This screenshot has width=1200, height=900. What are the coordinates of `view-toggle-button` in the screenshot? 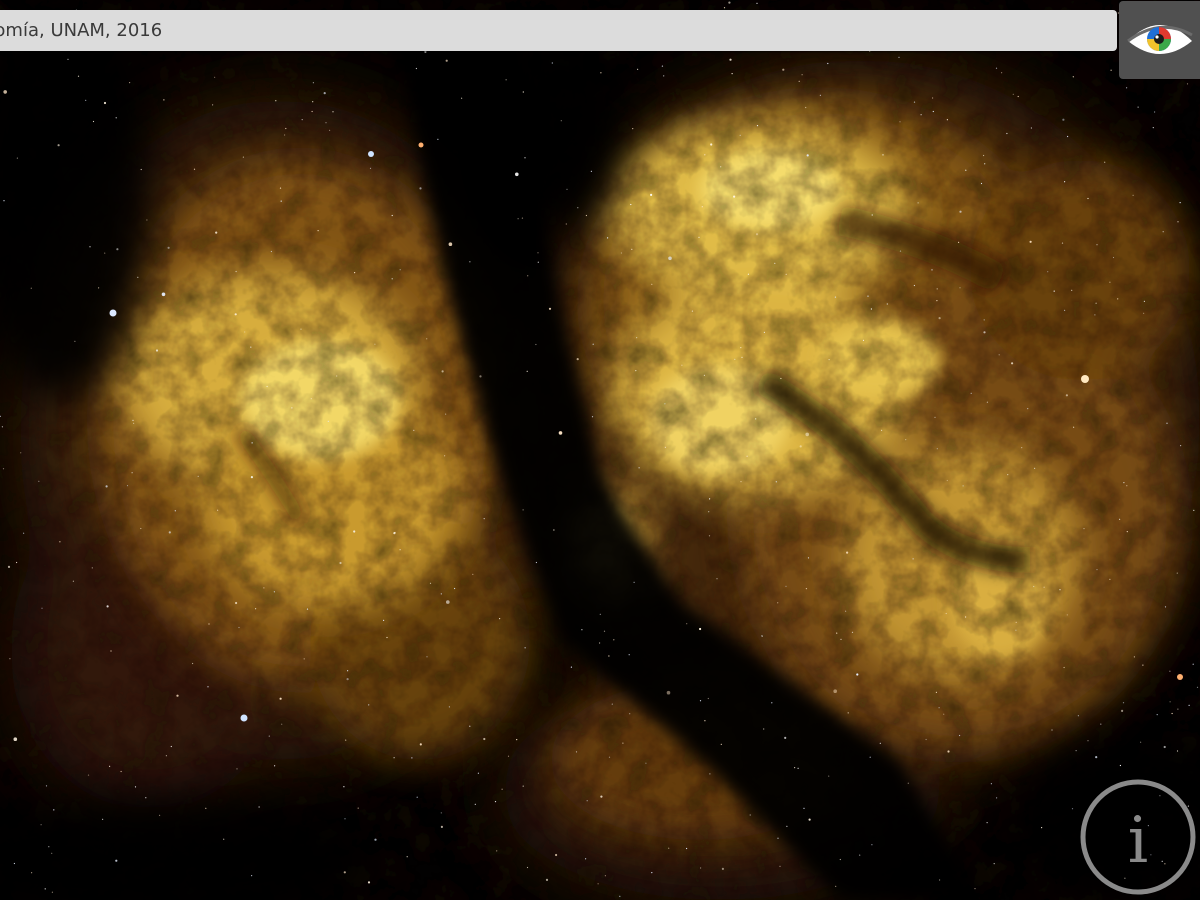 It's located at (1159, 40).